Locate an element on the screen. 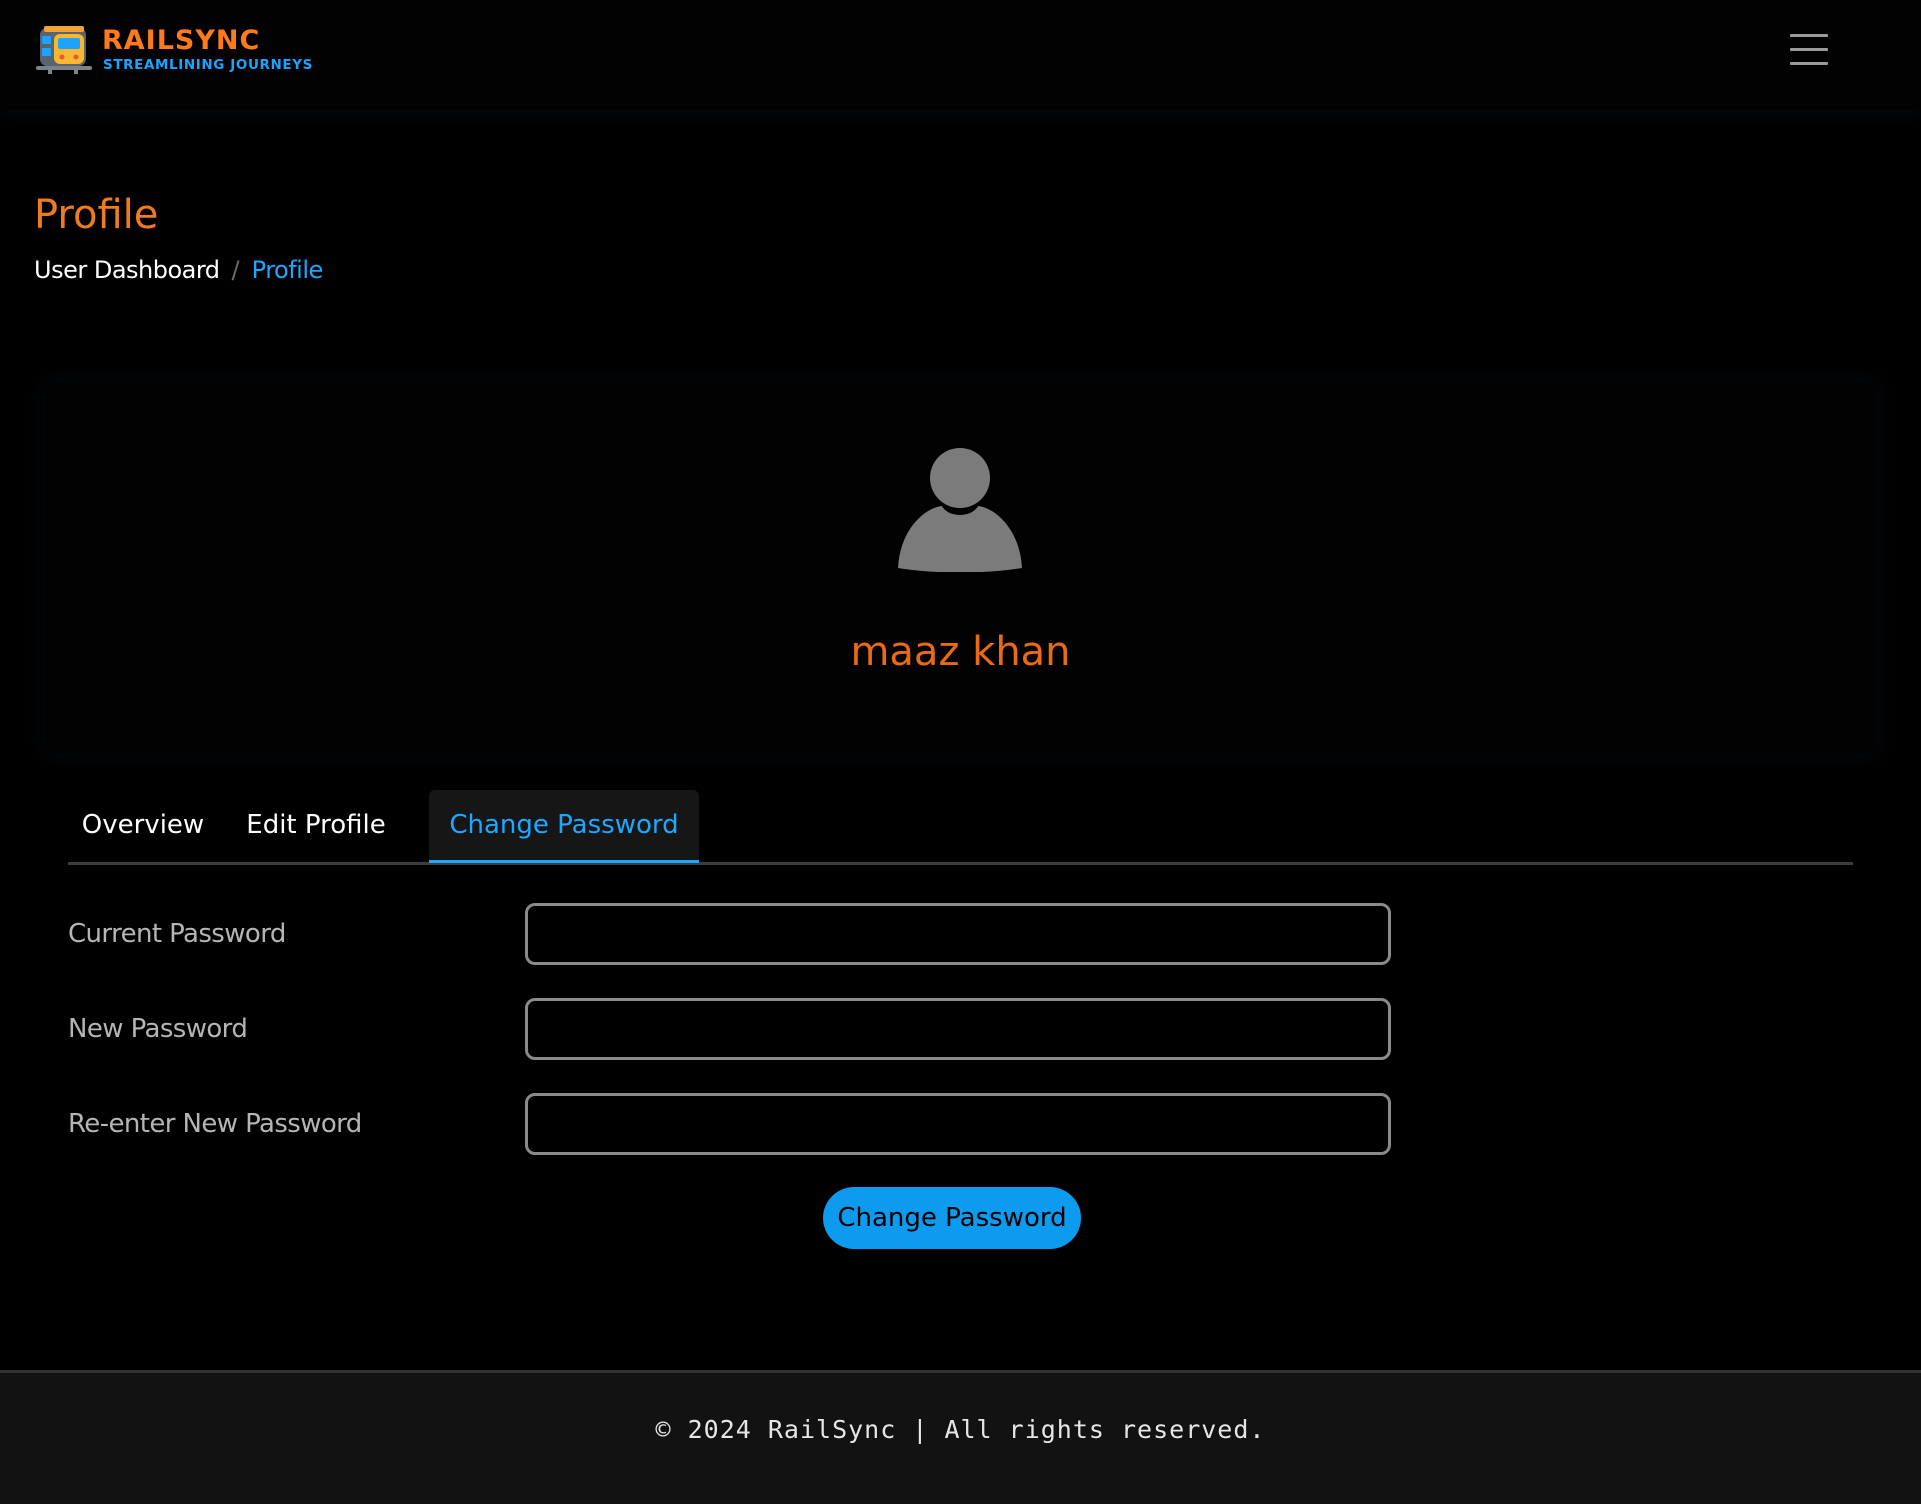  brand-logo: RAILSYNC STREAMLINING JOURNEYS is located at coordinates (173, 50).